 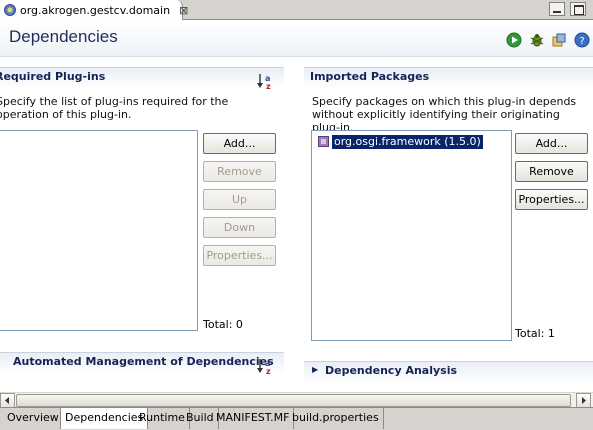 I want to click on list-item: org.osgi.framework (1.5.0), so click(x=401, y=141).